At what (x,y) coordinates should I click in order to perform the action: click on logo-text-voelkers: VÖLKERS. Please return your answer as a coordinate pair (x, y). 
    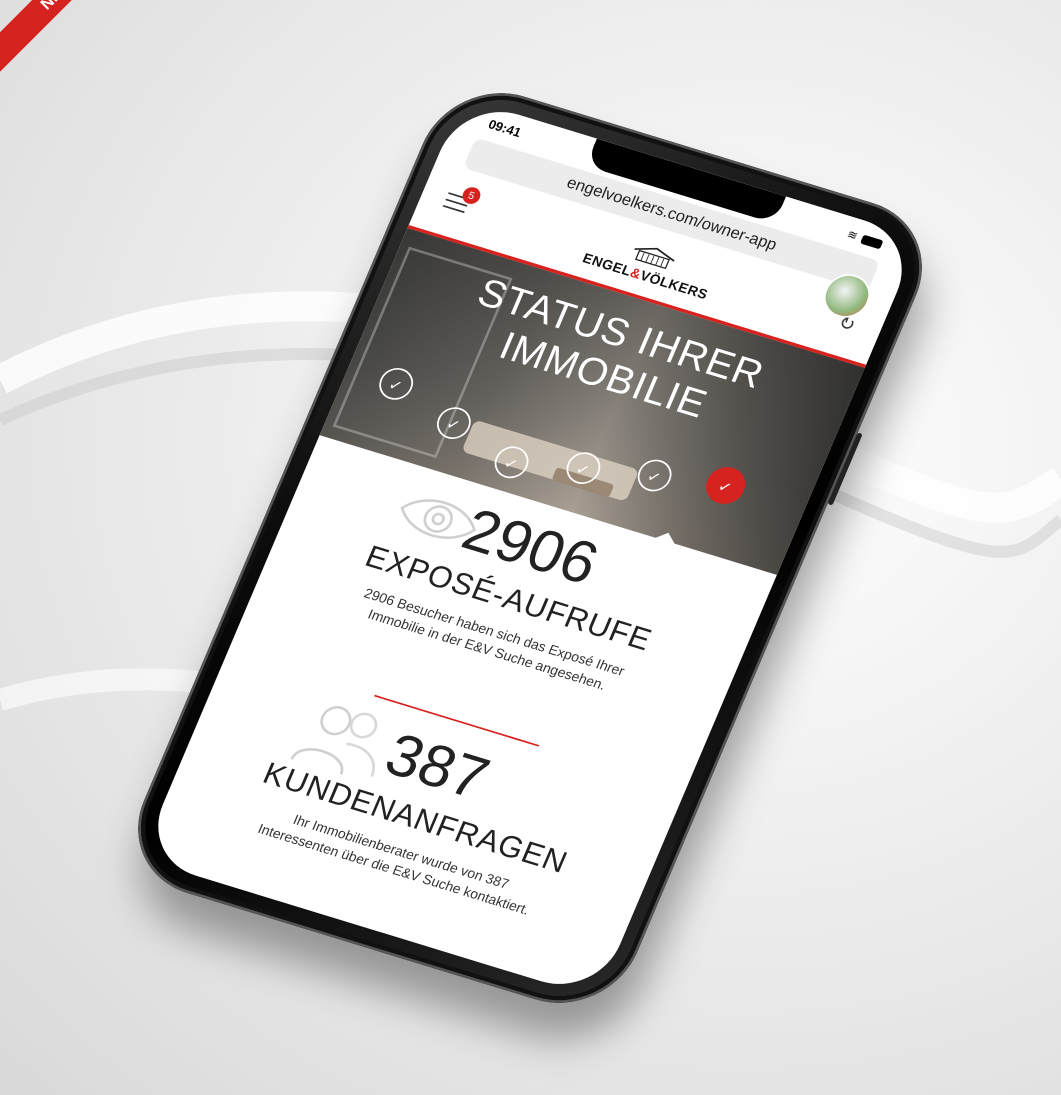
    Looking at the image, I should click on (673, 285).